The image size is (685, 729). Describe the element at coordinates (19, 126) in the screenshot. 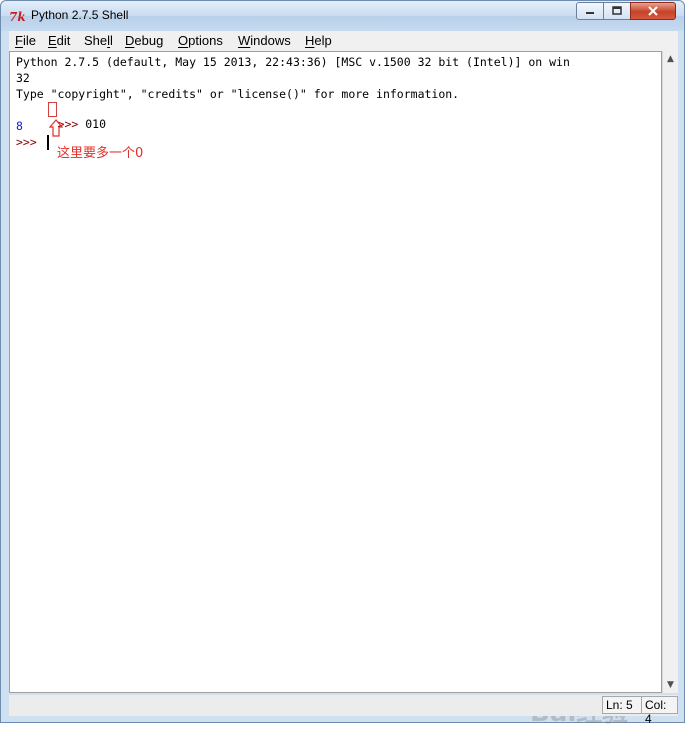

I see `output-line-1: 8` at that location.